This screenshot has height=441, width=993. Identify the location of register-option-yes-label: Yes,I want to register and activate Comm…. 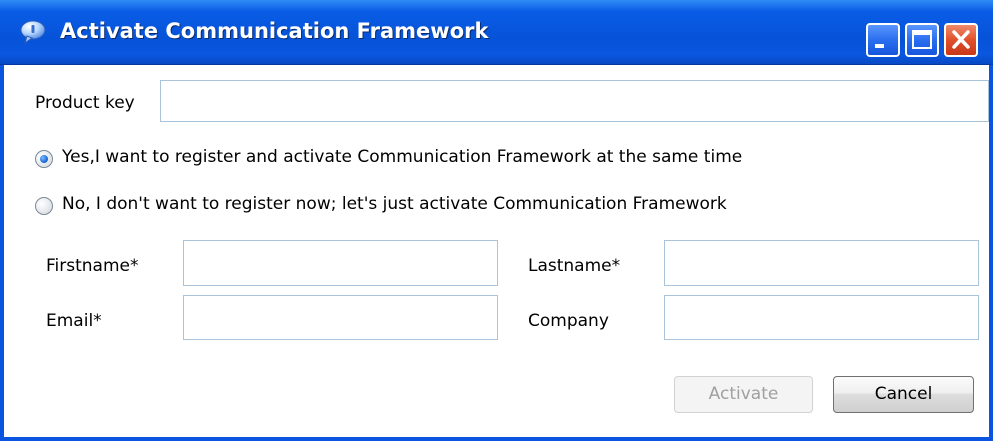
(402, 157).